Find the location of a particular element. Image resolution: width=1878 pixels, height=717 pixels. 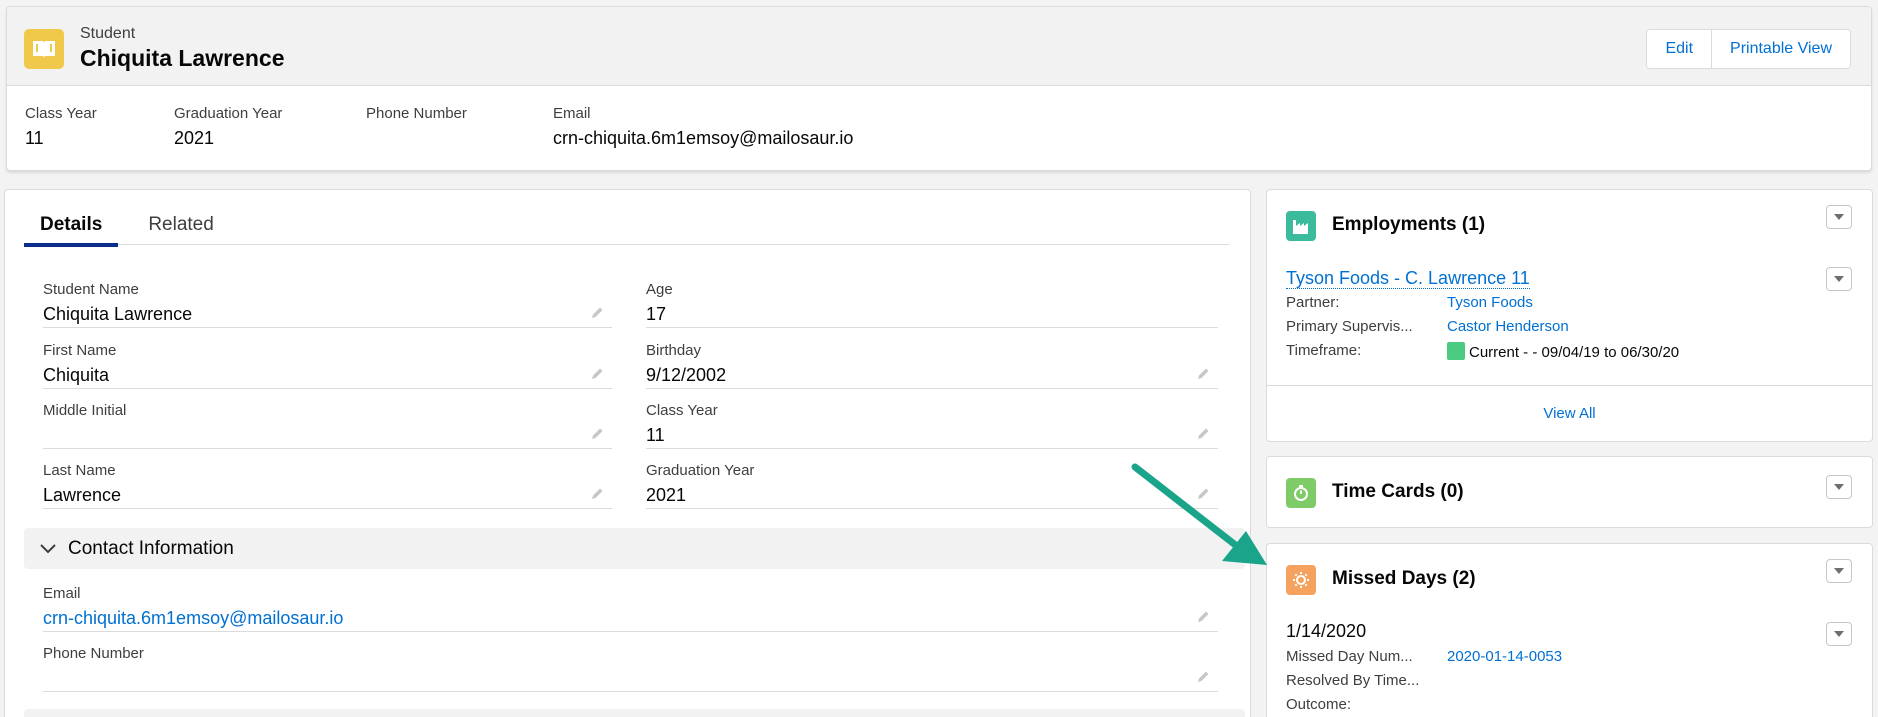

field-first-name: First Name Chiquita is located at coordinates (327, 364).